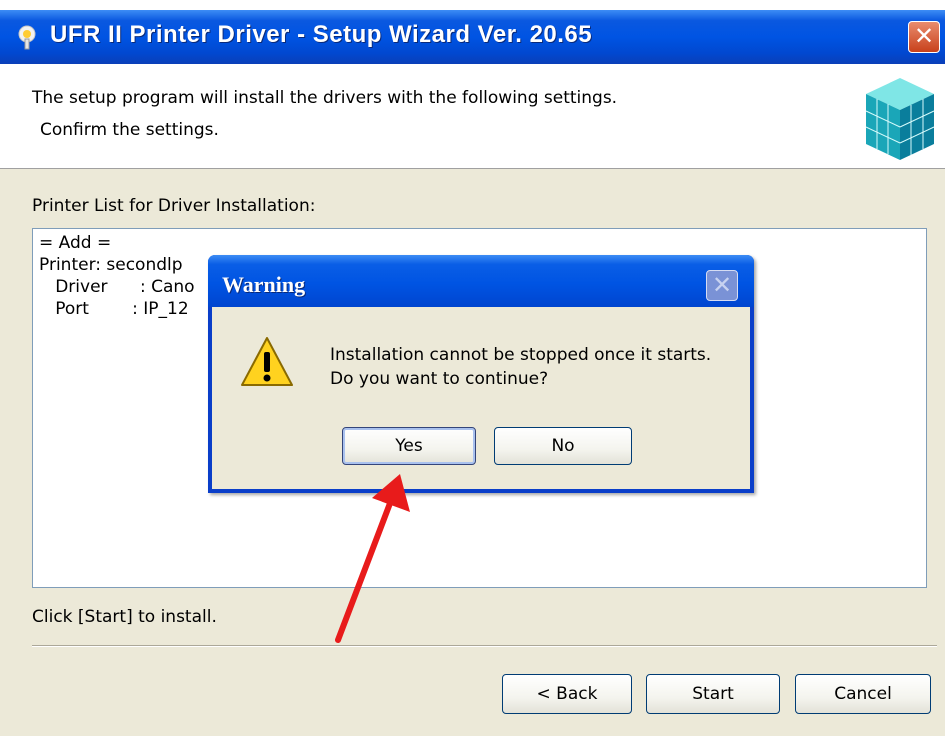 Image resolution: width=945 pixels, height=736 pixels. What do you see at coordinates (472, 5) in the screenshot?
I see `top-strip` at bounding box center [472, 5].